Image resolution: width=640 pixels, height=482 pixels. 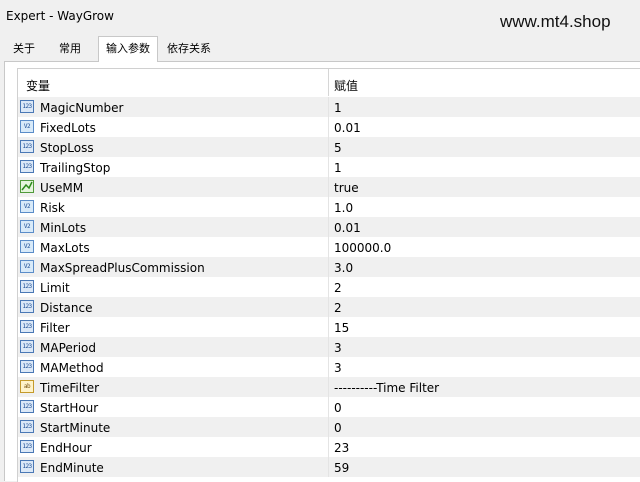 I want to click on table-row: 123 StopLoss 5, so click(x=329, y=147).